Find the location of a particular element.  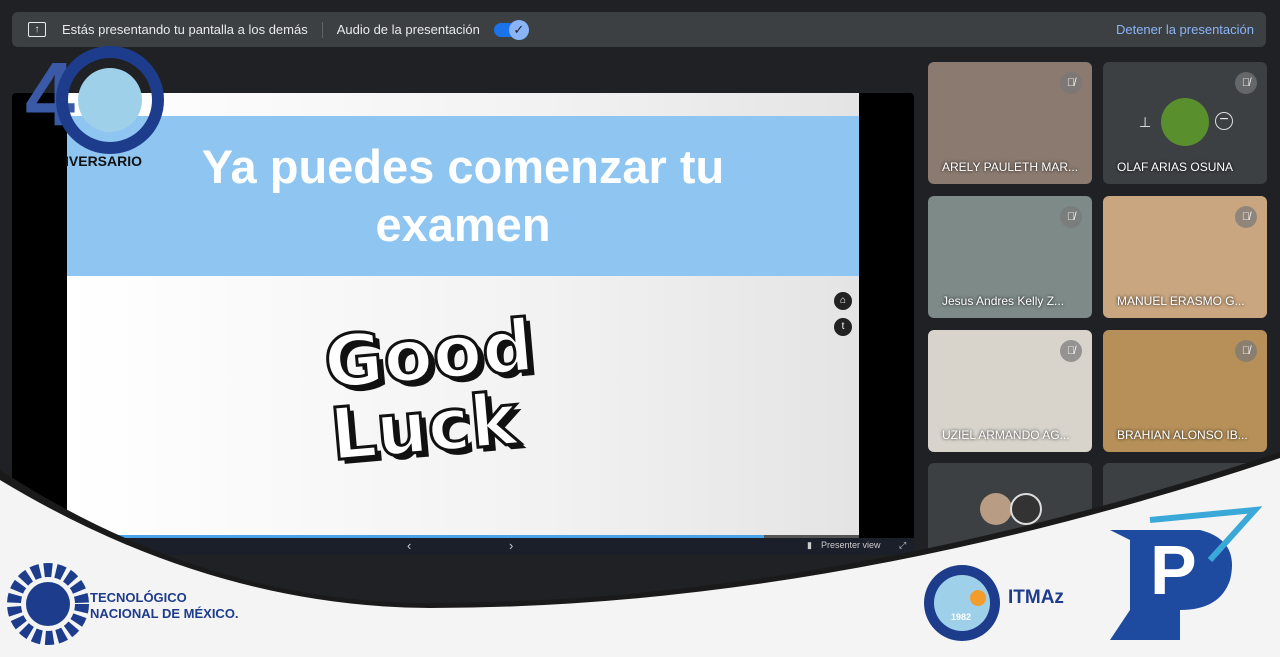

tecnm-text-2: NACIONAL DE MÉXICO. is located at coordinates (164, 613).